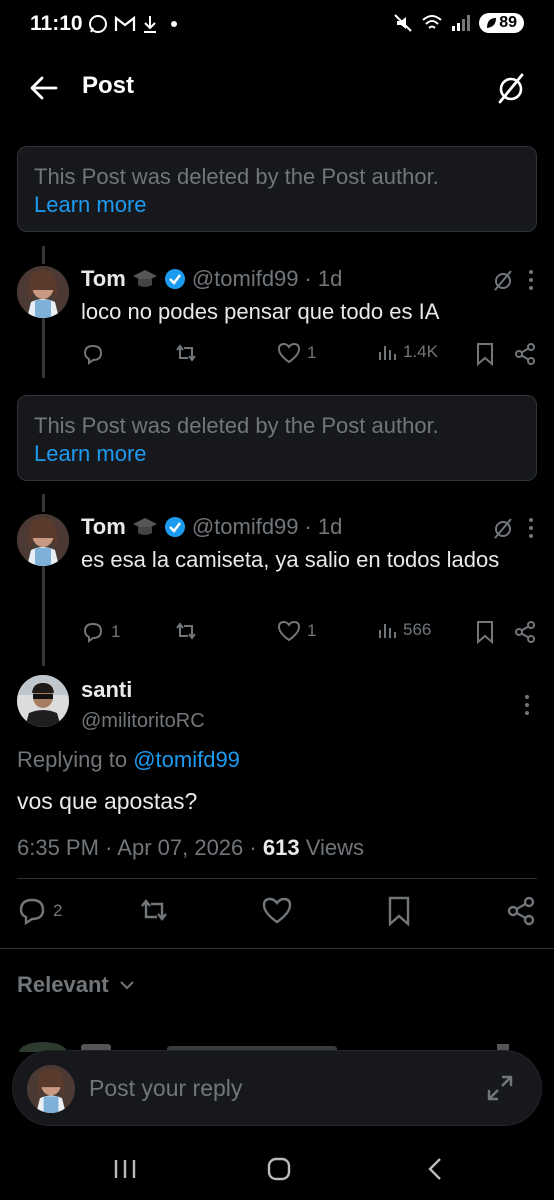  Describe the element at coordinates (277, 1088) in the screenshot. I see `reply-composer: Post your reply` at that location.